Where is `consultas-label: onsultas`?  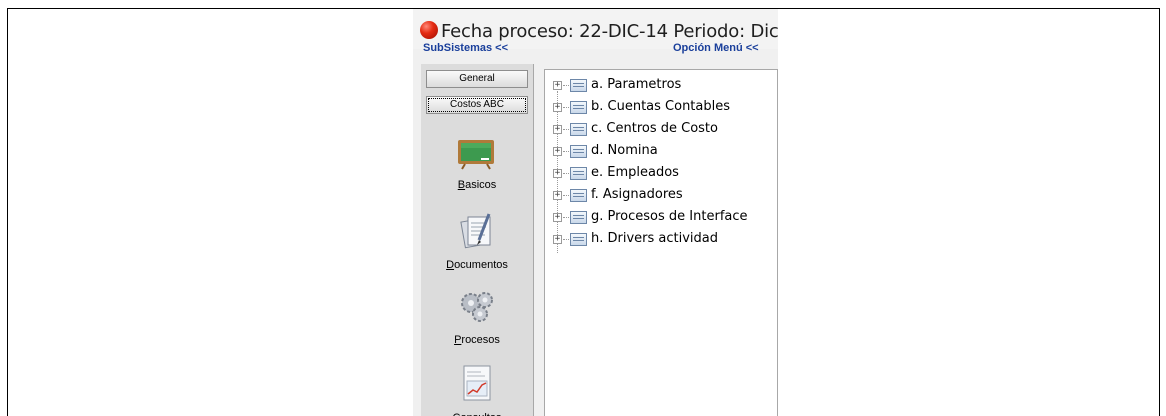
consultas-label: onsultas is located at coordinates (480, 414).